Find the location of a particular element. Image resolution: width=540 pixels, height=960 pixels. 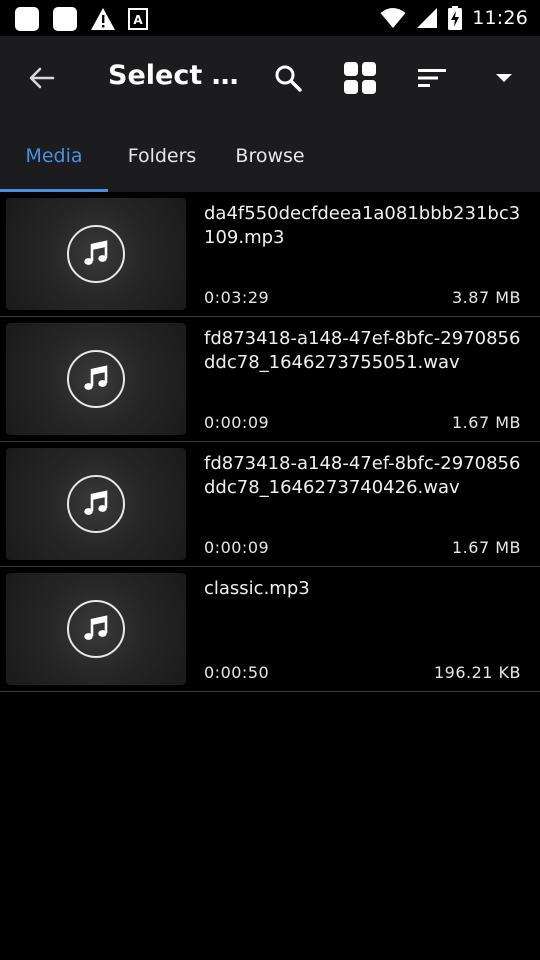

tab-folders: Folders is located at coordinates (162, 156).